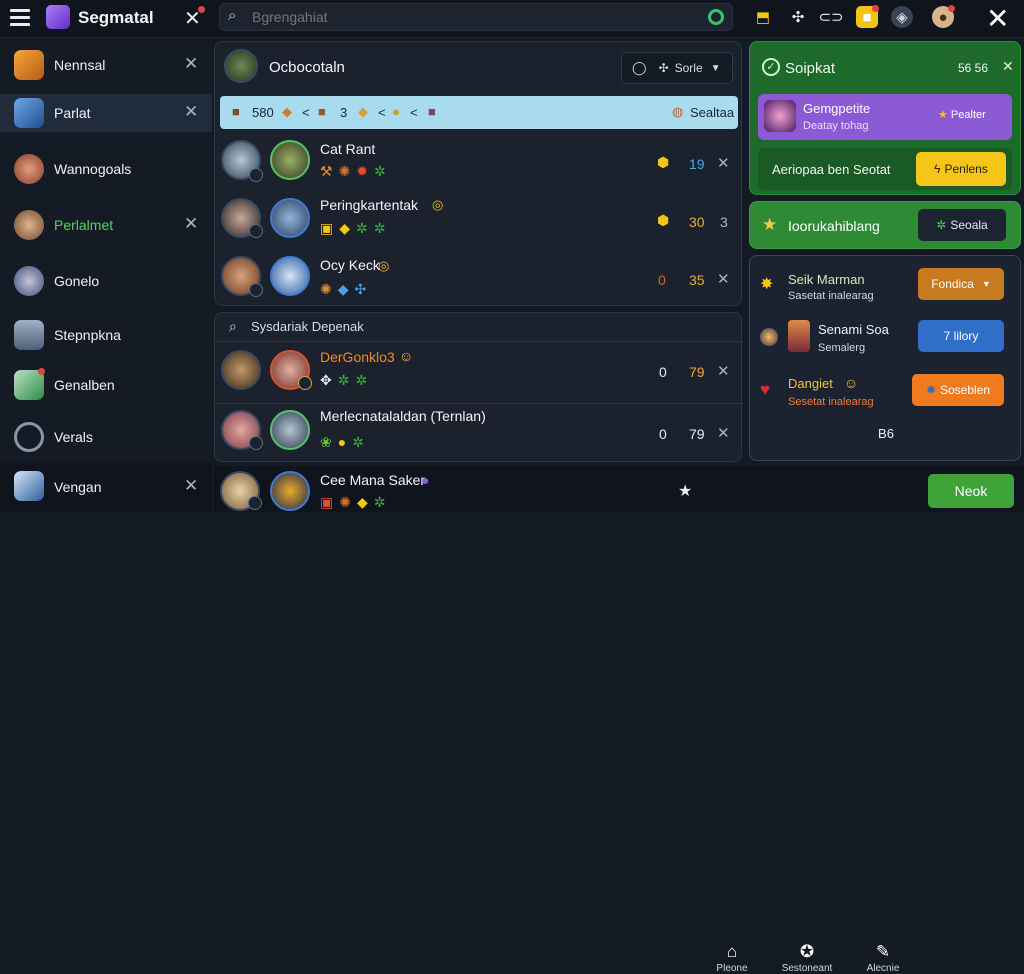 The height and width of the screenshot is (974, 1024). Describe the element at coordinates (479, 221) in the screenshot. I see `player-row: Peringkartentak ◎ ▣◆✲✲ ⬢ 30 3` at that location.